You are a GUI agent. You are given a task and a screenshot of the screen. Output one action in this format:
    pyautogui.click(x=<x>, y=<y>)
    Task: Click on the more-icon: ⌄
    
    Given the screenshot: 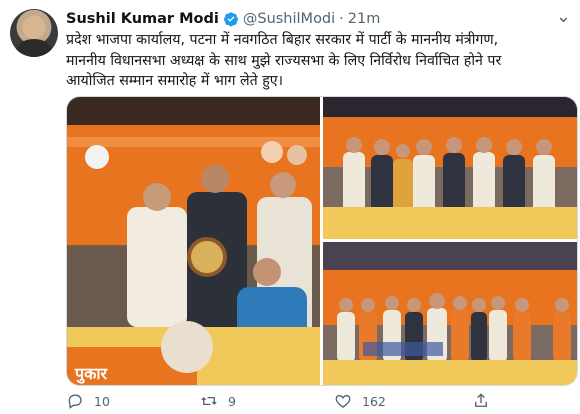 What is the action you would take?
    pyautogui.click(x=564, y=16)
    